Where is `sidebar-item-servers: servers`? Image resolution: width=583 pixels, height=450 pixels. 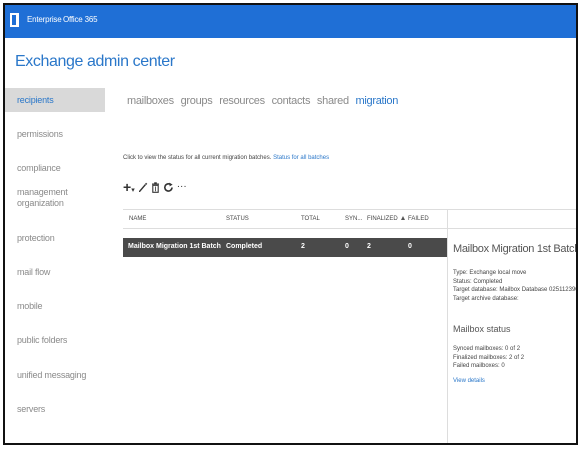
sidebar-item-servers: servers is located at coordinates (55, 409).